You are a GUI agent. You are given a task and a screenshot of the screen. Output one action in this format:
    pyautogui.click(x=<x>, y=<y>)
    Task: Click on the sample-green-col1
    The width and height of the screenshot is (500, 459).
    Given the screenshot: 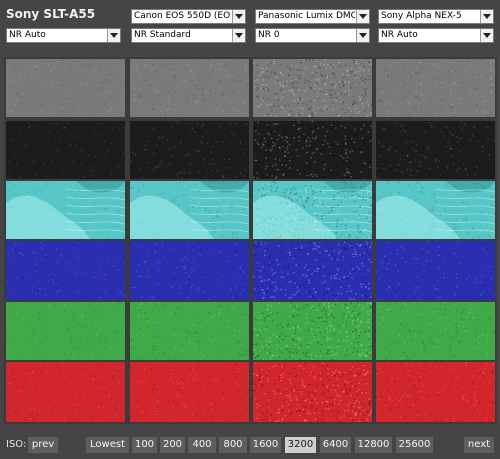 What is the action you would take?
    pyautogui.click(x=65, y=331)
    